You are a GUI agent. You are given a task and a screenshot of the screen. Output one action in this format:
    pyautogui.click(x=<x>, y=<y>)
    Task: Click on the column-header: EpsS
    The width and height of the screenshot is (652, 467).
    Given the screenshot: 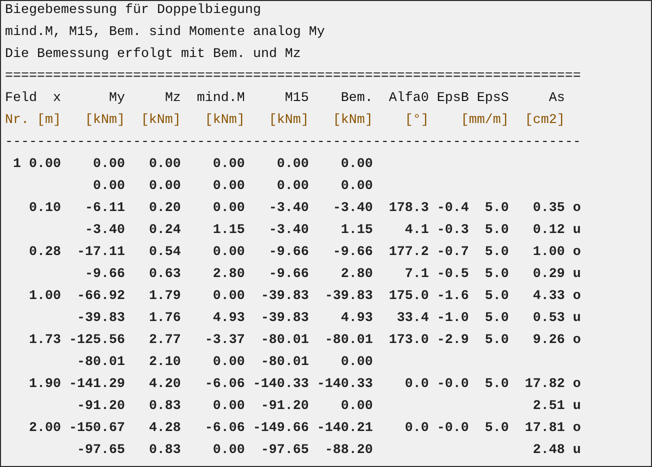 What is the action you would take?
    pyautogui.click(x=492, y=99)
    